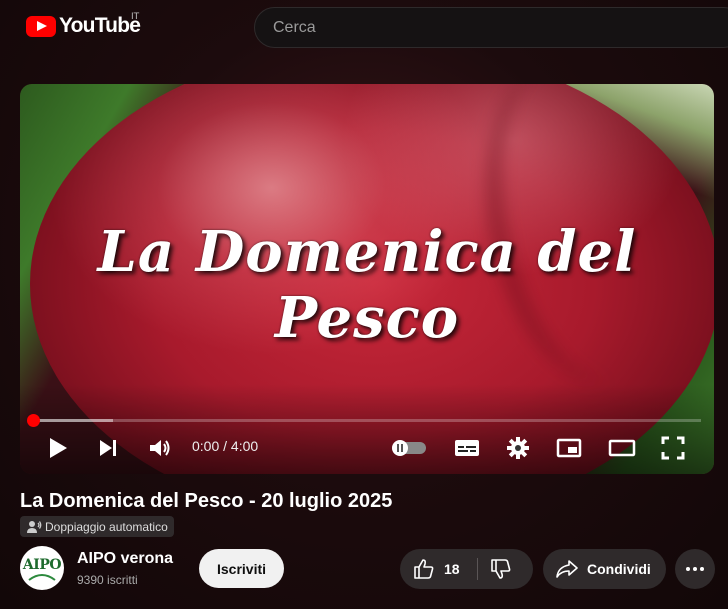 This screenshot has height=609, width=728. I want to click on dub-badge-label: Doppiaggio automatico, so click(106, 526).